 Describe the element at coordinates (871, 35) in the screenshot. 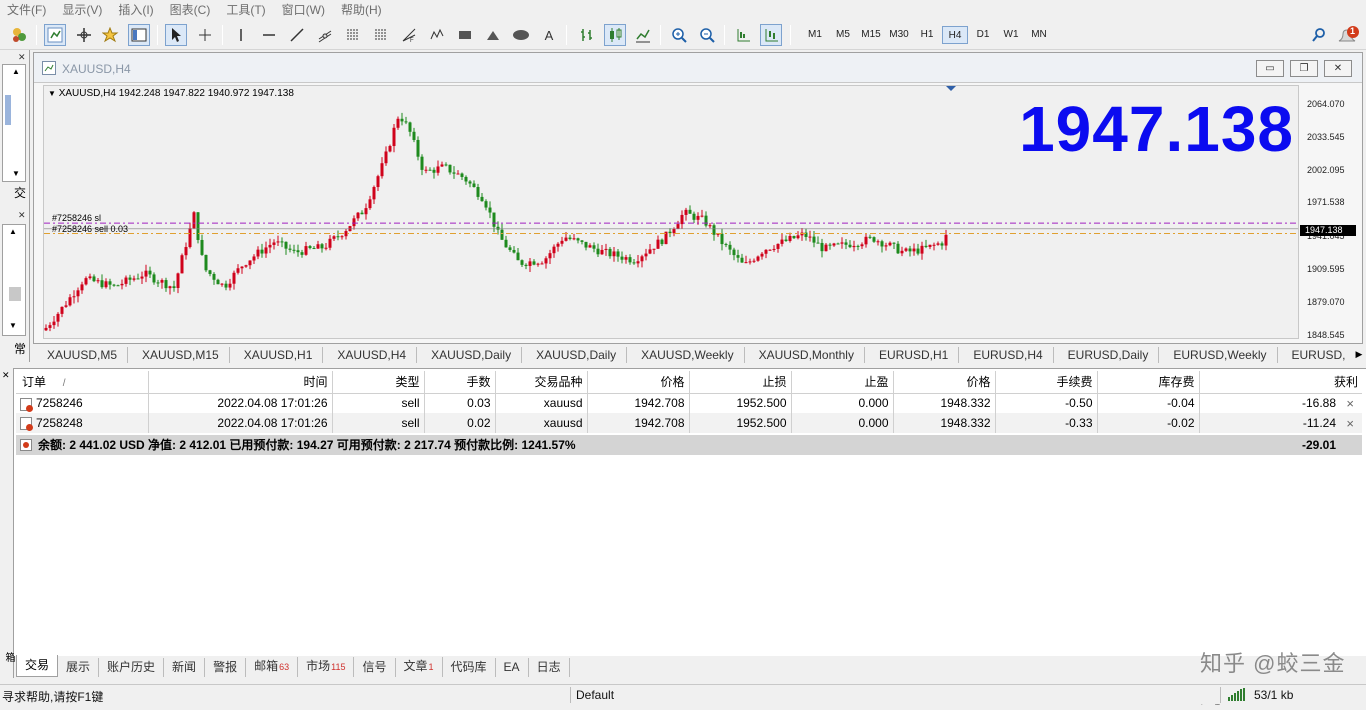

I see `timeframe-m15: M15` at that location.